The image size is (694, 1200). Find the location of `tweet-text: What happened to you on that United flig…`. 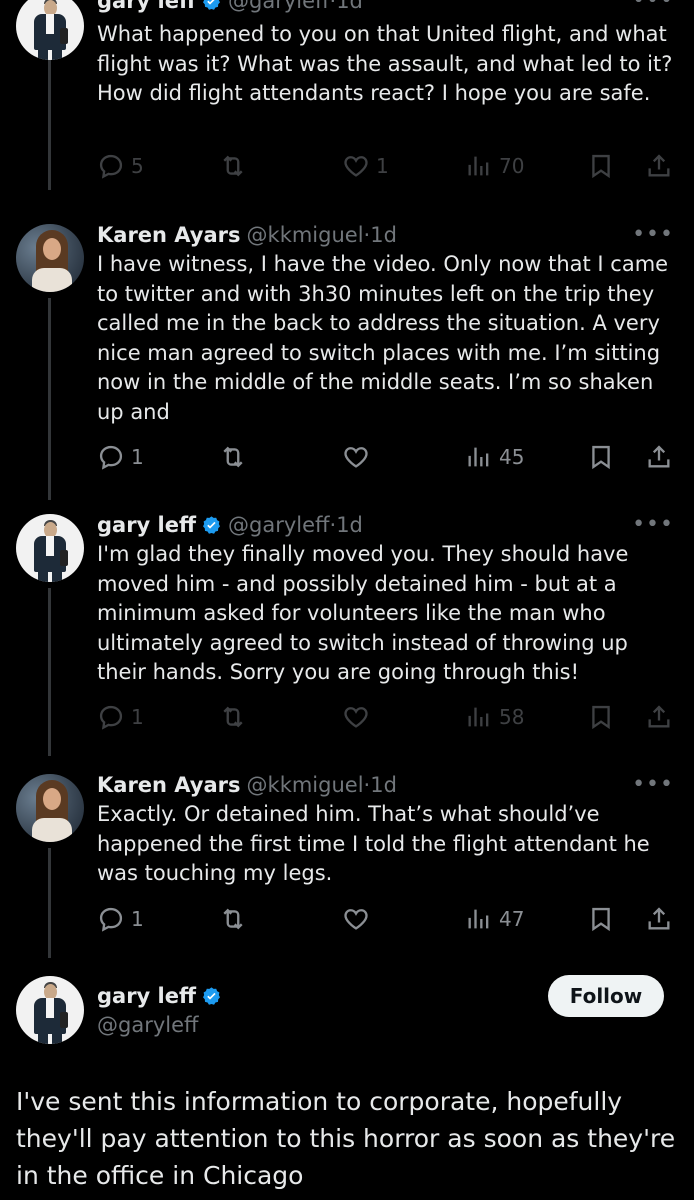

tweet-text: What happened to you on that United flig… is located at coordinates (385, 63).